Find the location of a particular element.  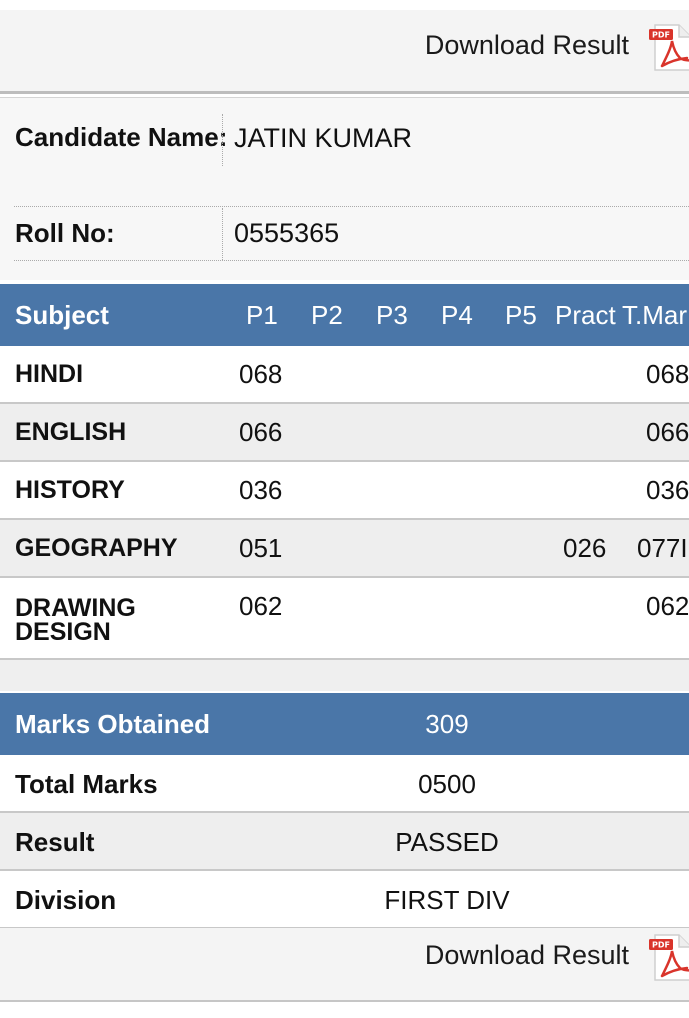

candidate-name-label: Candidate Name: is located at coordinates (121, 137).